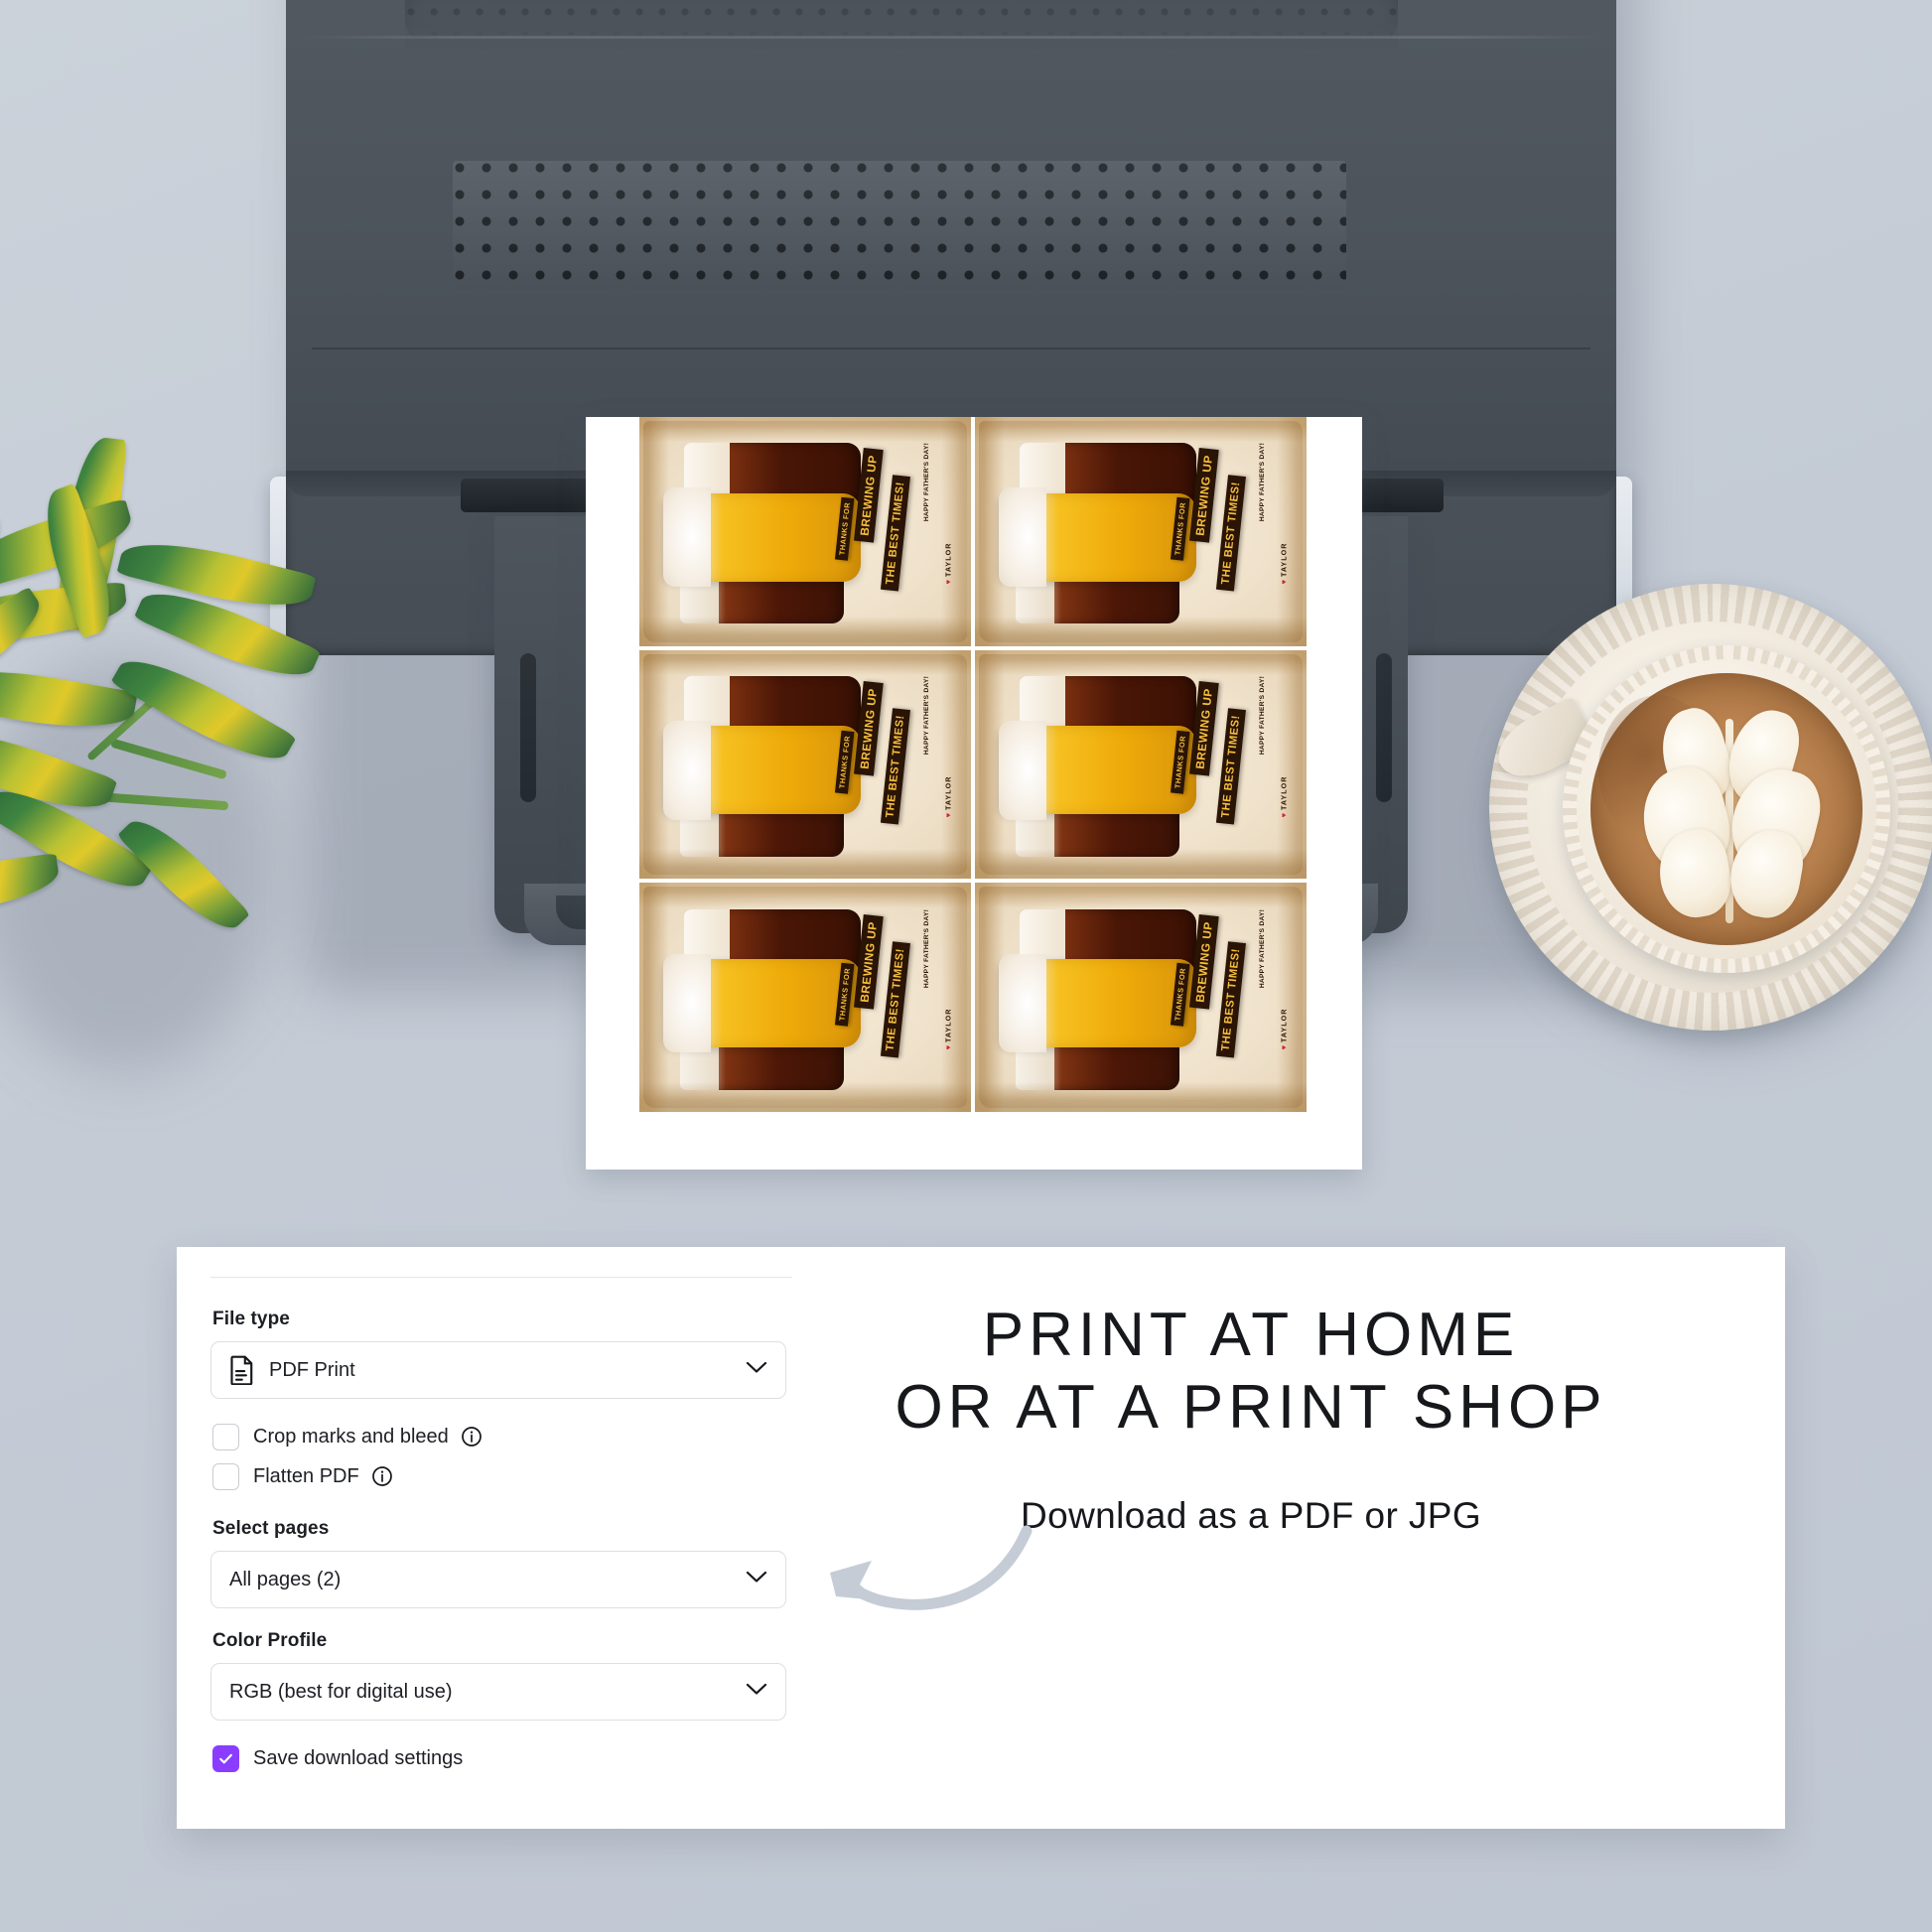 The height and width of the screenshot is (1932, 1932). I want to click on curved-arrow-left-icon, so click(921, 1576).